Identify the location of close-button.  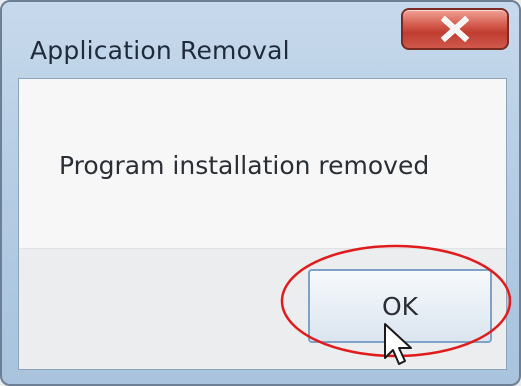
(455, 29).